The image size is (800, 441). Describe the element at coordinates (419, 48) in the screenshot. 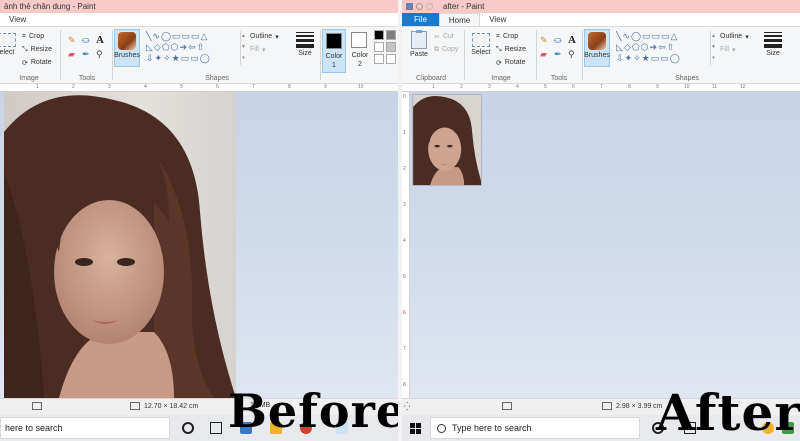

I see `paste-button: Paste` at that location.